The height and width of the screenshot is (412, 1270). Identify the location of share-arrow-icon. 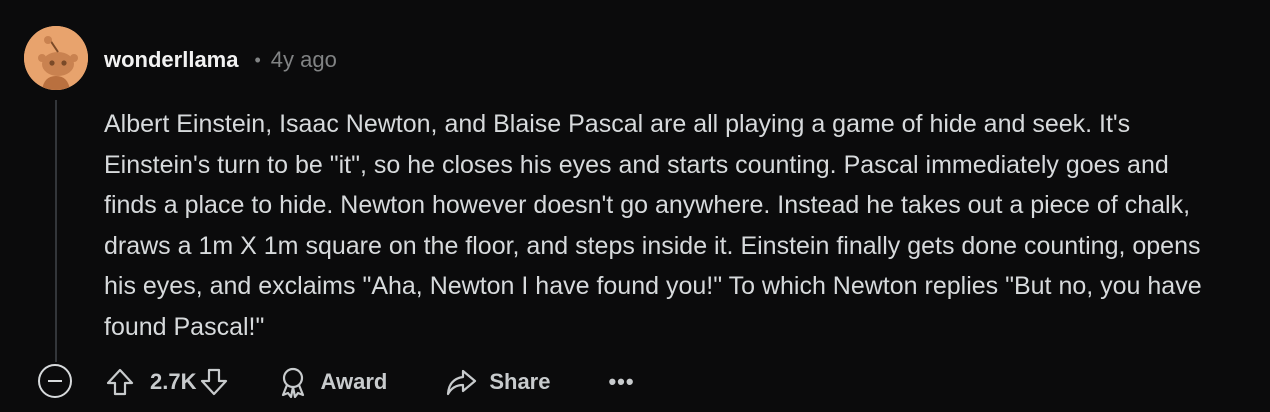
(462, 382).